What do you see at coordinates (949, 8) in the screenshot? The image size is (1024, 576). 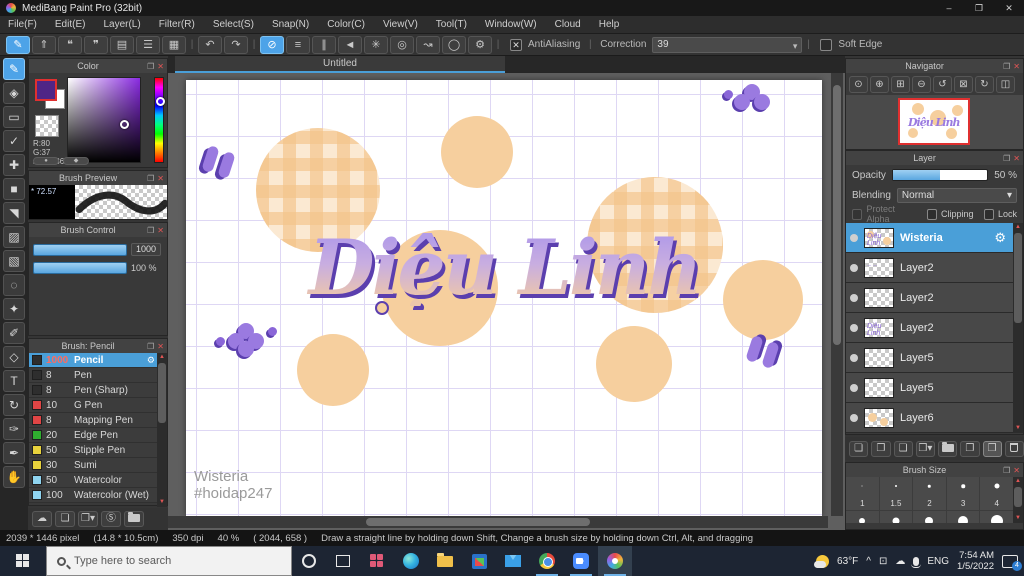 I see `minimize-button: –` at bounding box center [949, 8].